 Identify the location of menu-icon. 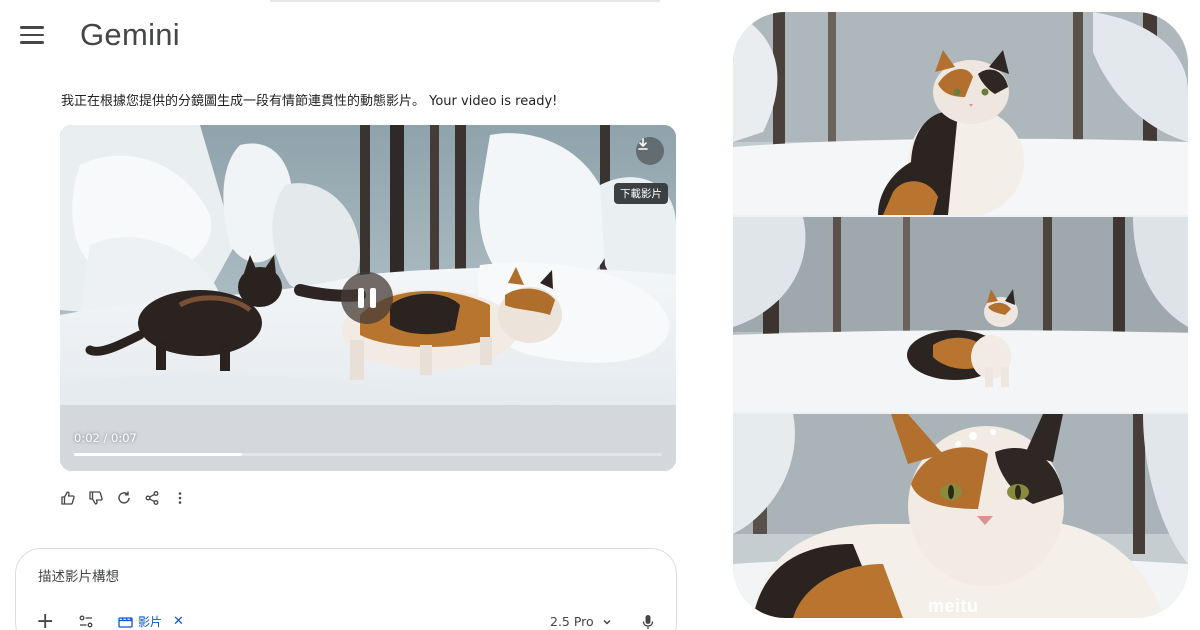
(34, 37).